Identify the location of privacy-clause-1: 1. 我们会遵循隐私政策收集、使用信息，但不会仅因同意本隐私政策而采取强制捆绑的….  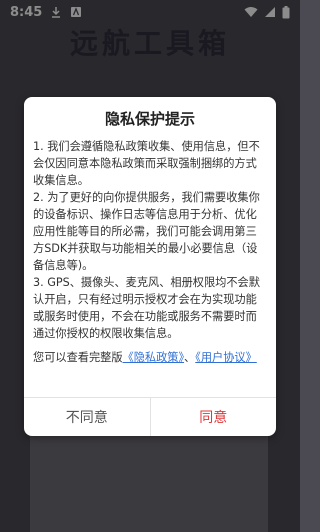
(146, 163).